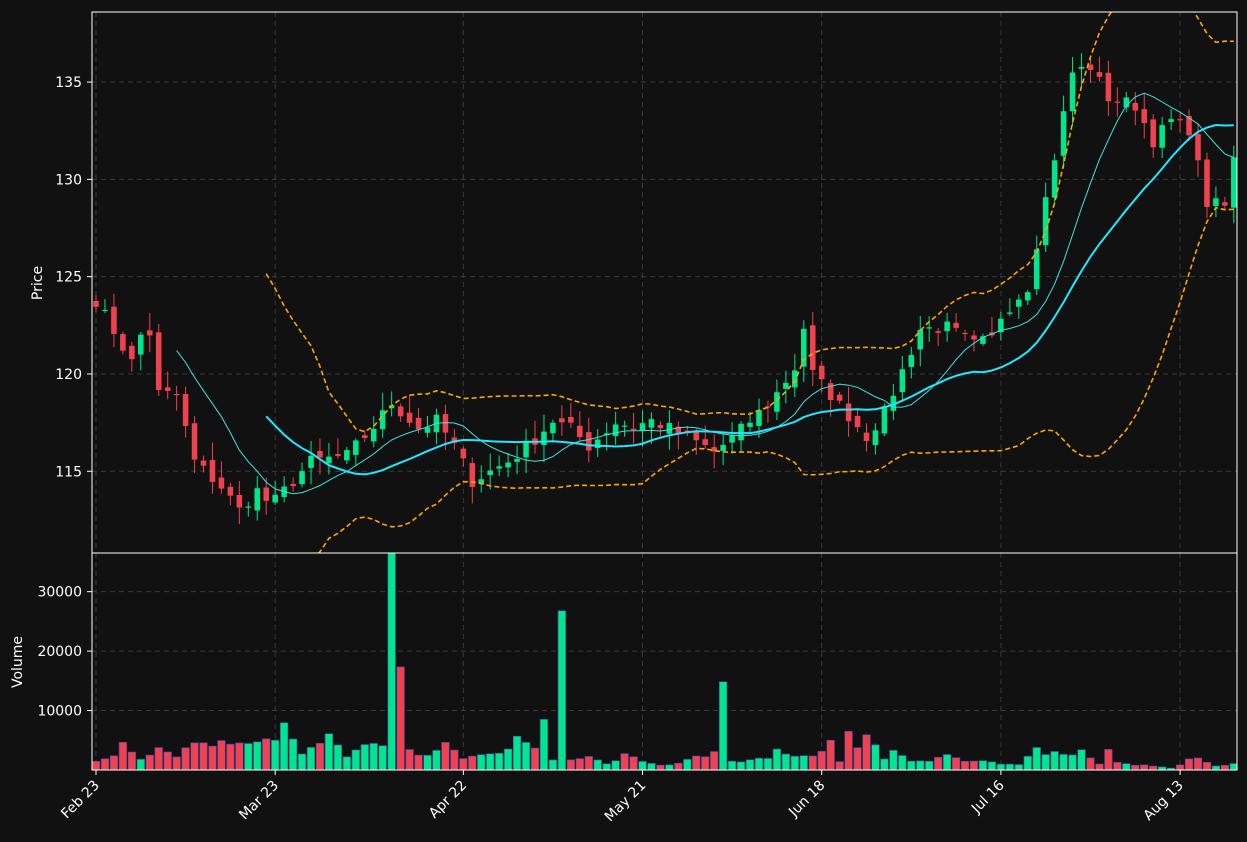  What do you see at coordinates (59, 652) in the screenshot?
I see `volume-tick-label: 20000` at bounding box center [59, 652].